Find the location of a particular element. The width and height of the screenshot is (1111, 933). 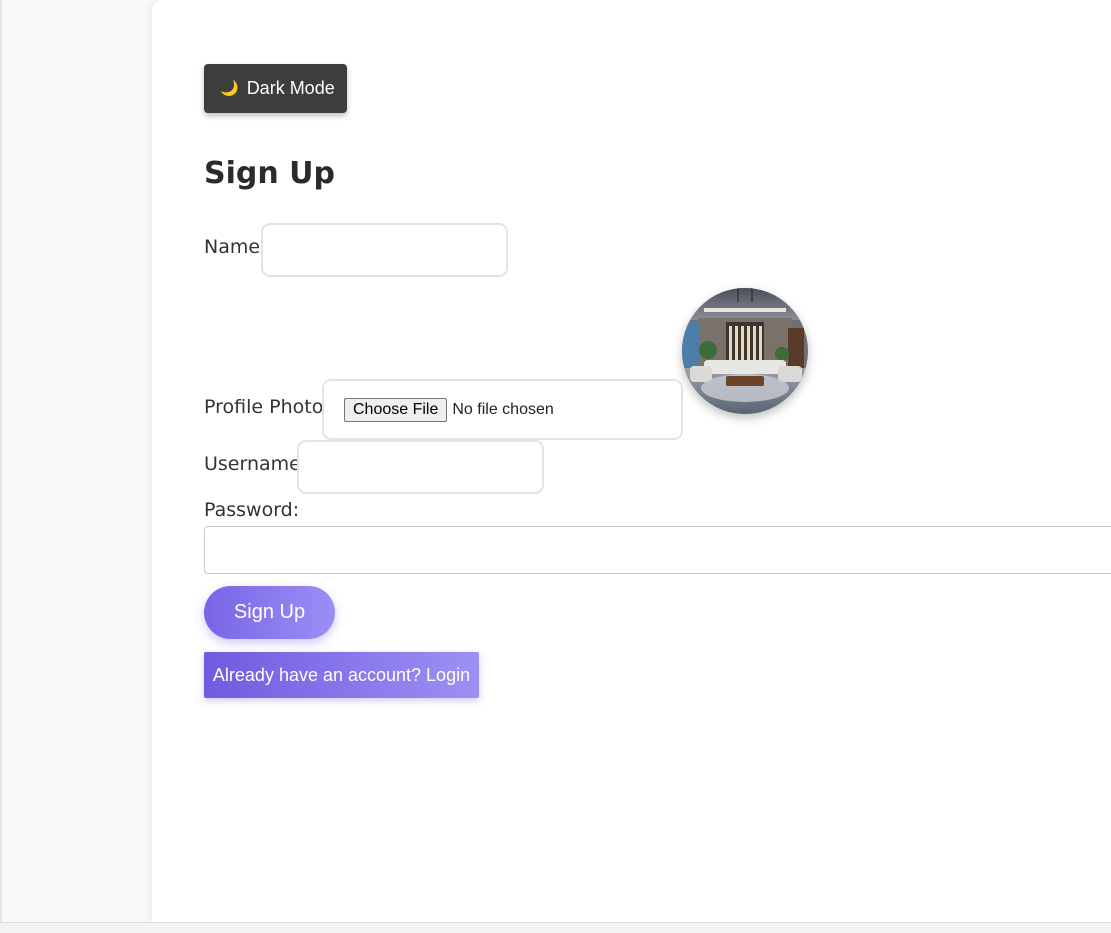

profile-photo-label: Profile Photo: is located at coordinates (267, 407).